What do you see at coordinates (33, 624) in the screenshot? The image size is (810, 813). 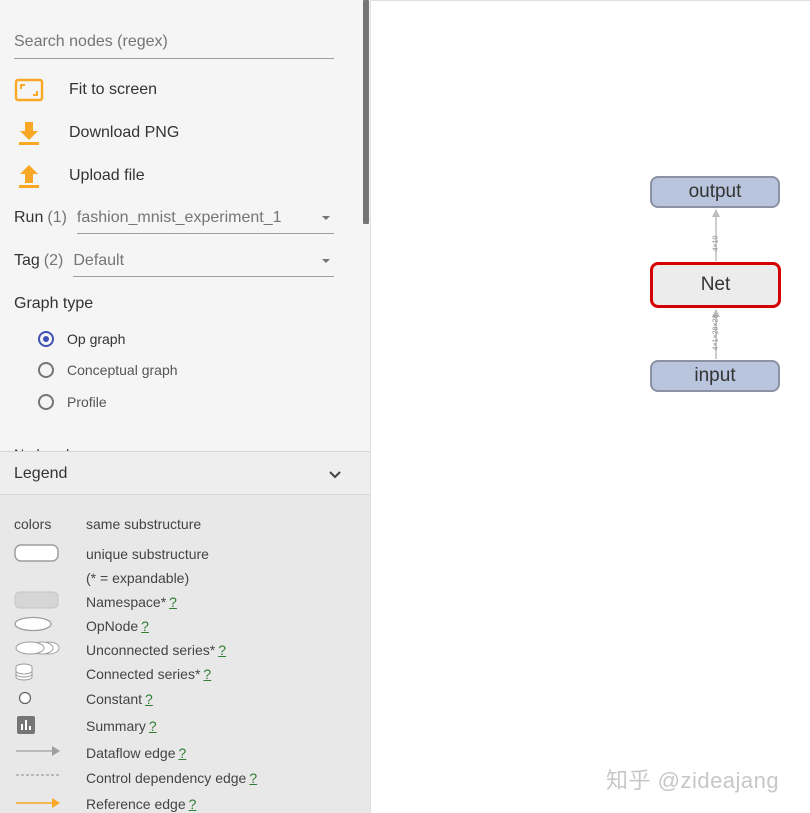 I see `opnode-shape-icon` at bounding box center [33, 624].